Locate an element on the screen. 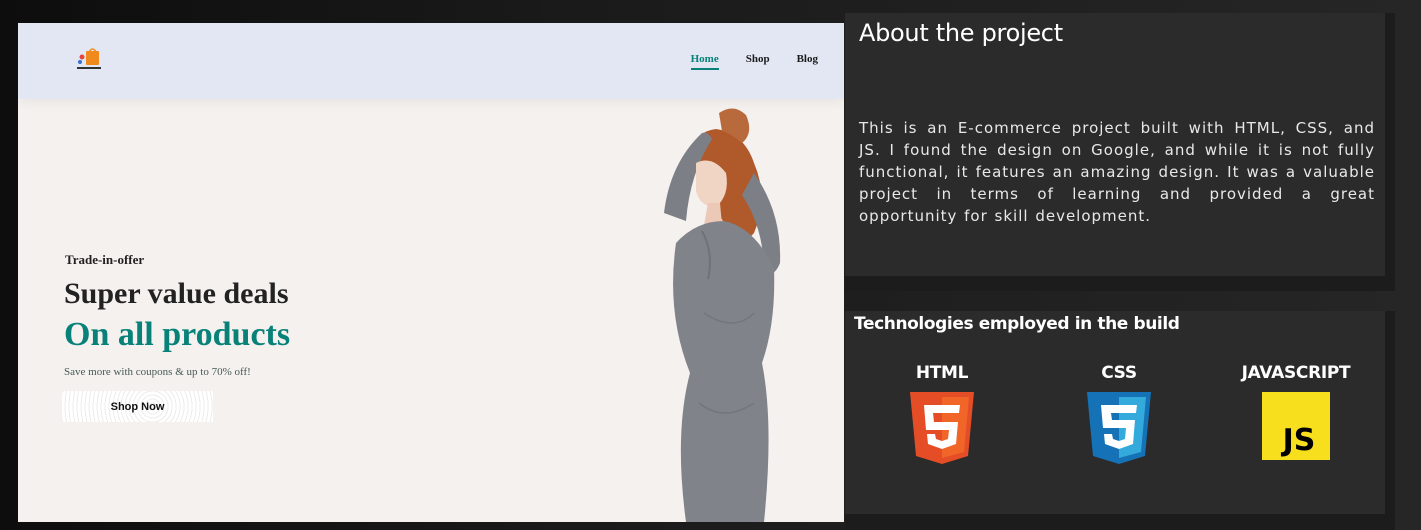 This screenshot has height=530, width=1421. svg-text: JS is located at coordinates (1298, 440).